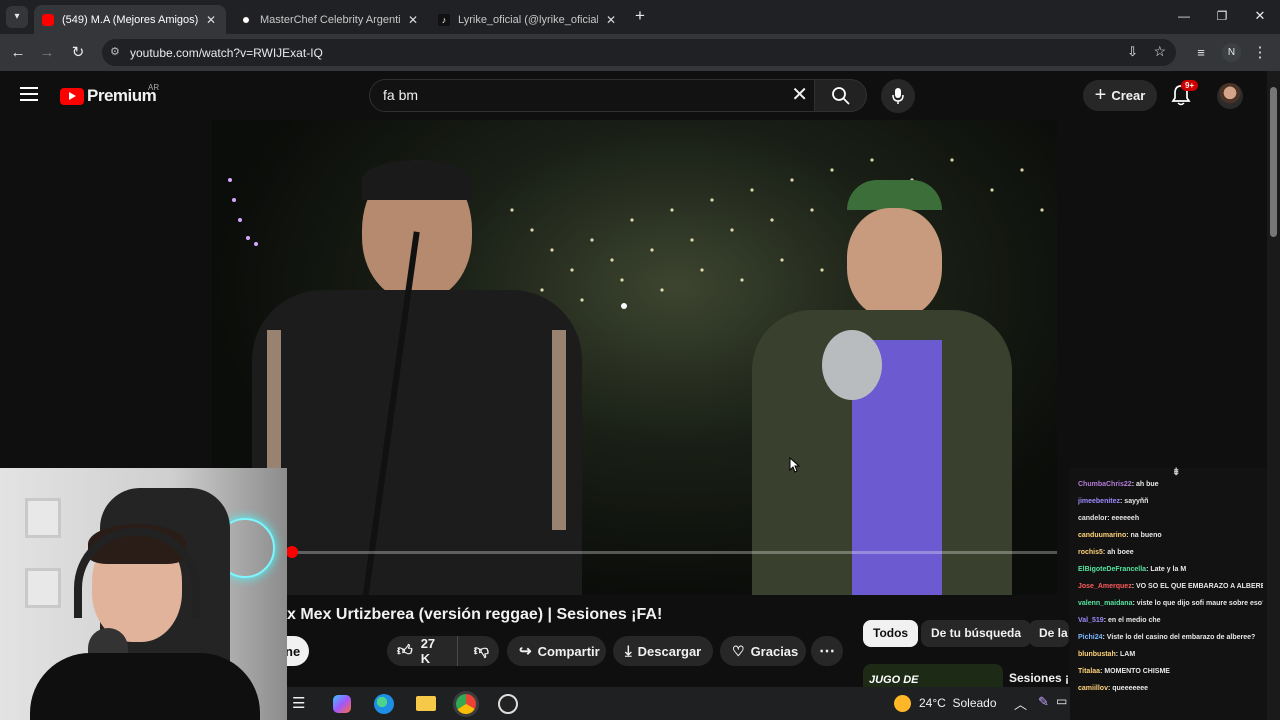 This screenshot has height=720, width=1280. What do you see at coordinates (1099, 501) in the screenshot?
I see `chat-username: jimeebenitez` at bounding box center [1099, 501].